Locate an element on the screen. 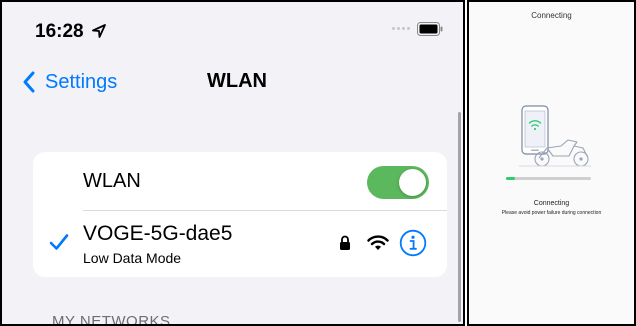  chevron-left-icon is located at coordinates (29, 82).